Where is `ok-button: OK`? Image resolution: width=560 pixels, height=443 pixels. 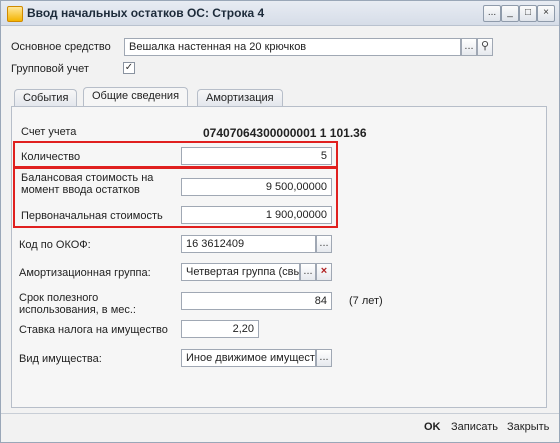 ok-button: OK is located at coordinates (432, 427).